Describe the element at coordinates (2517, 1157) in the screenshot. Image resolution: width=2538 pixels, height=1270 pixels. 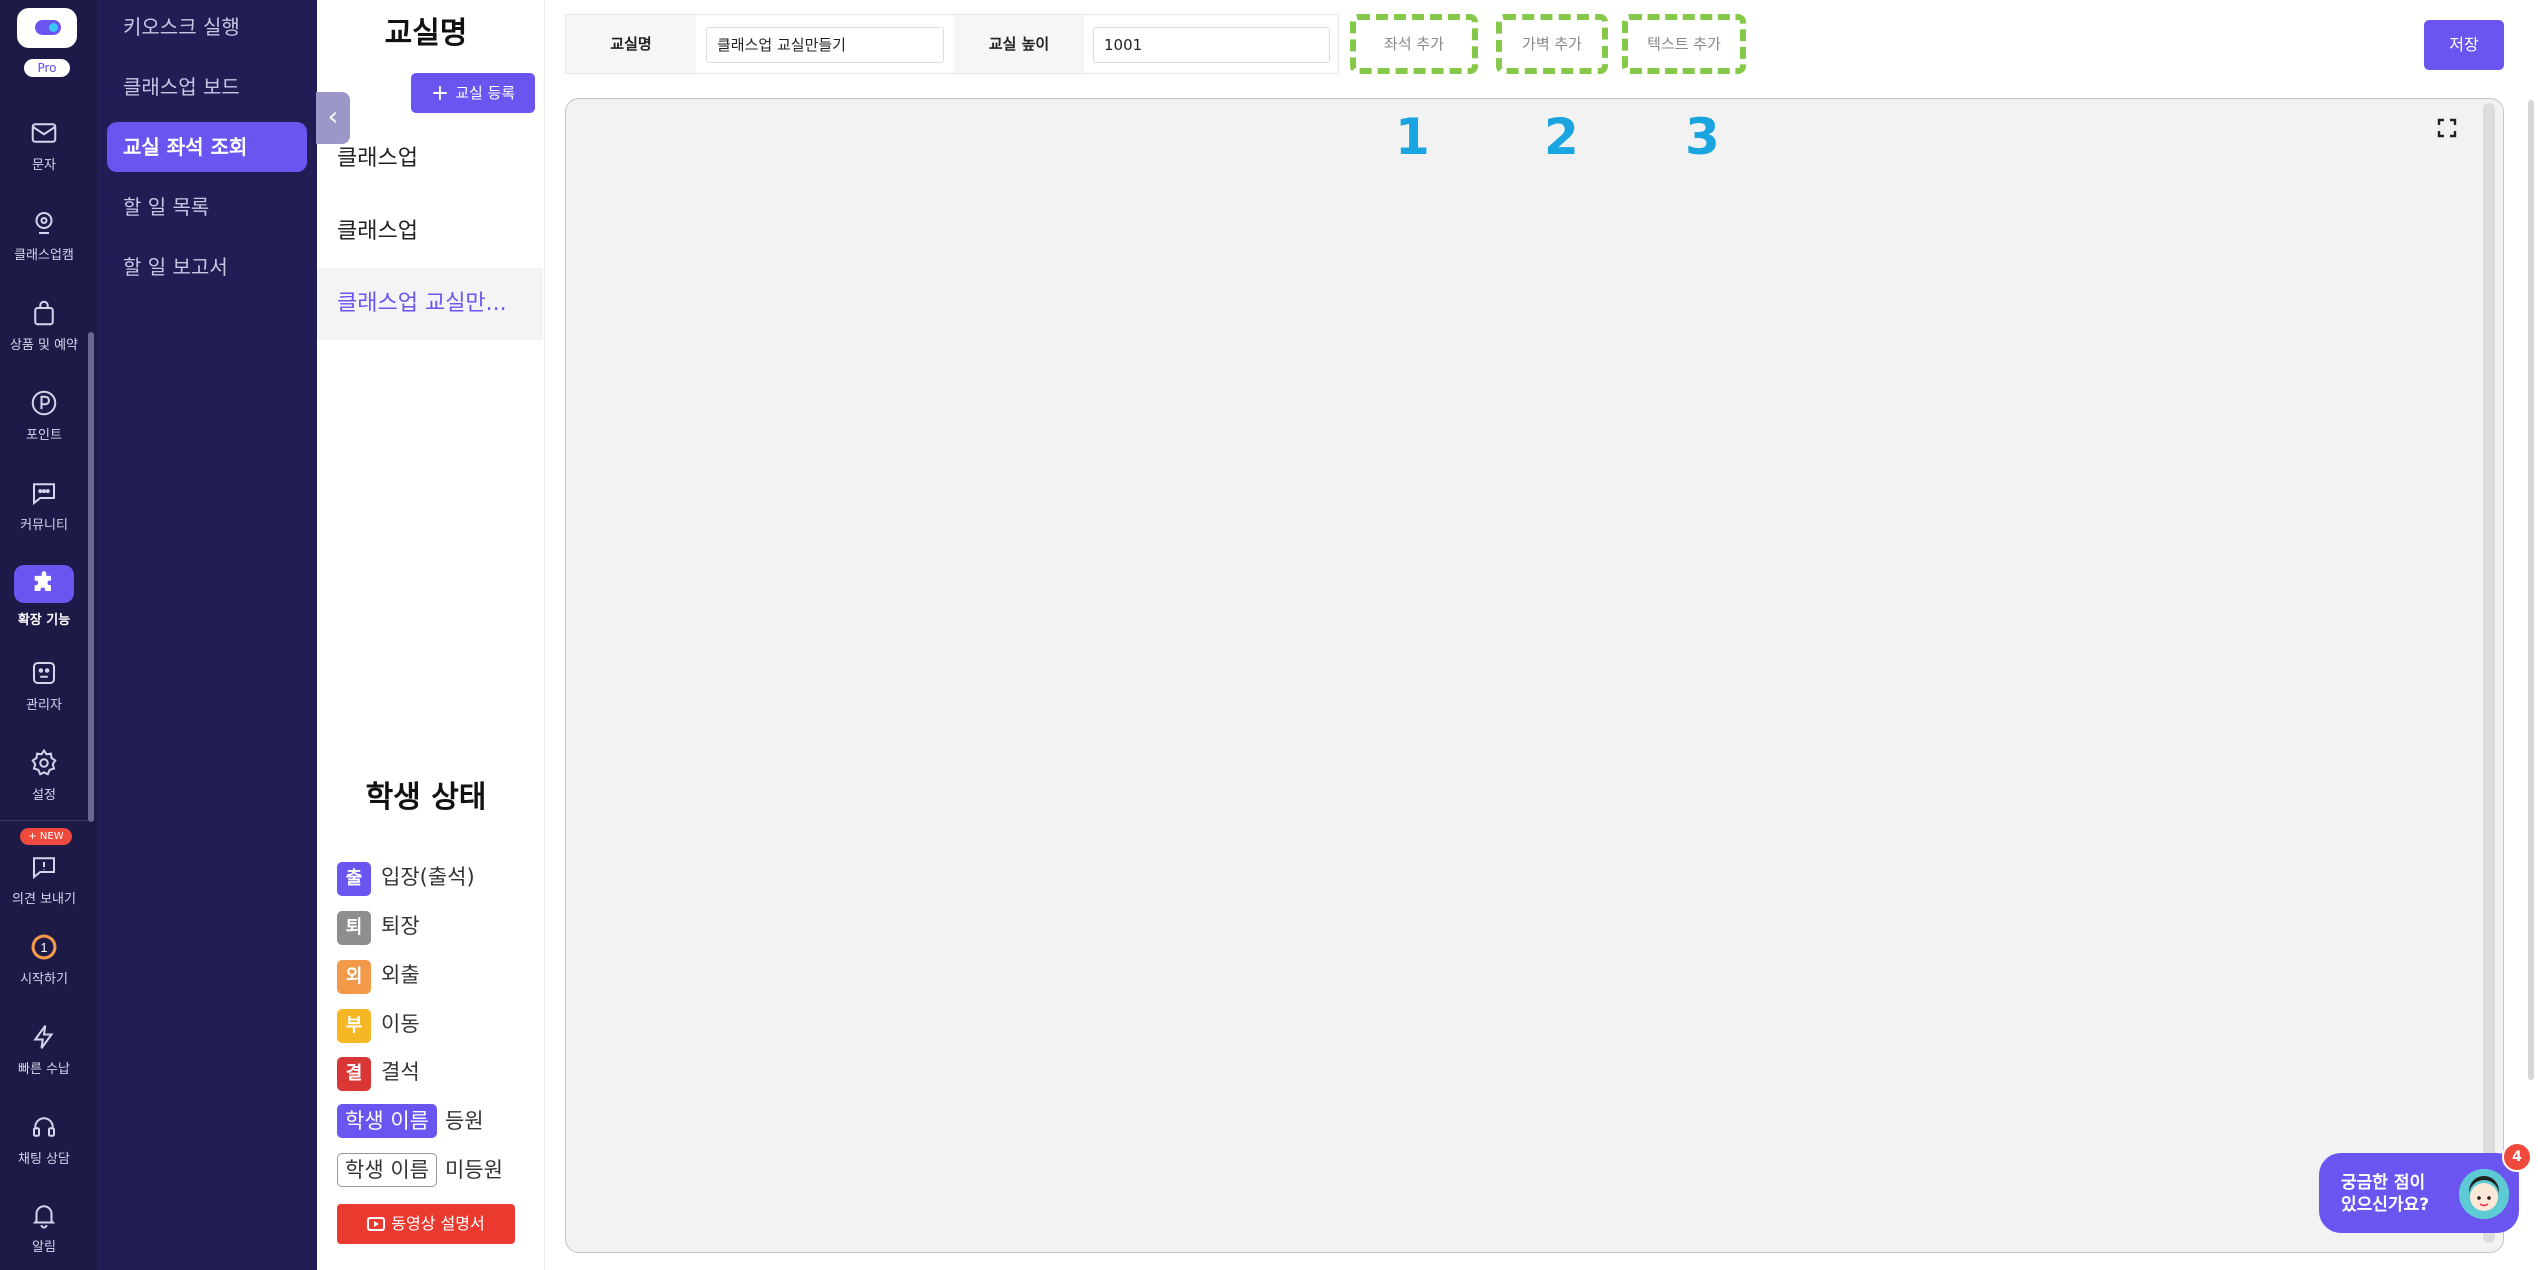
I see `help-notification-count: 4` at that location.